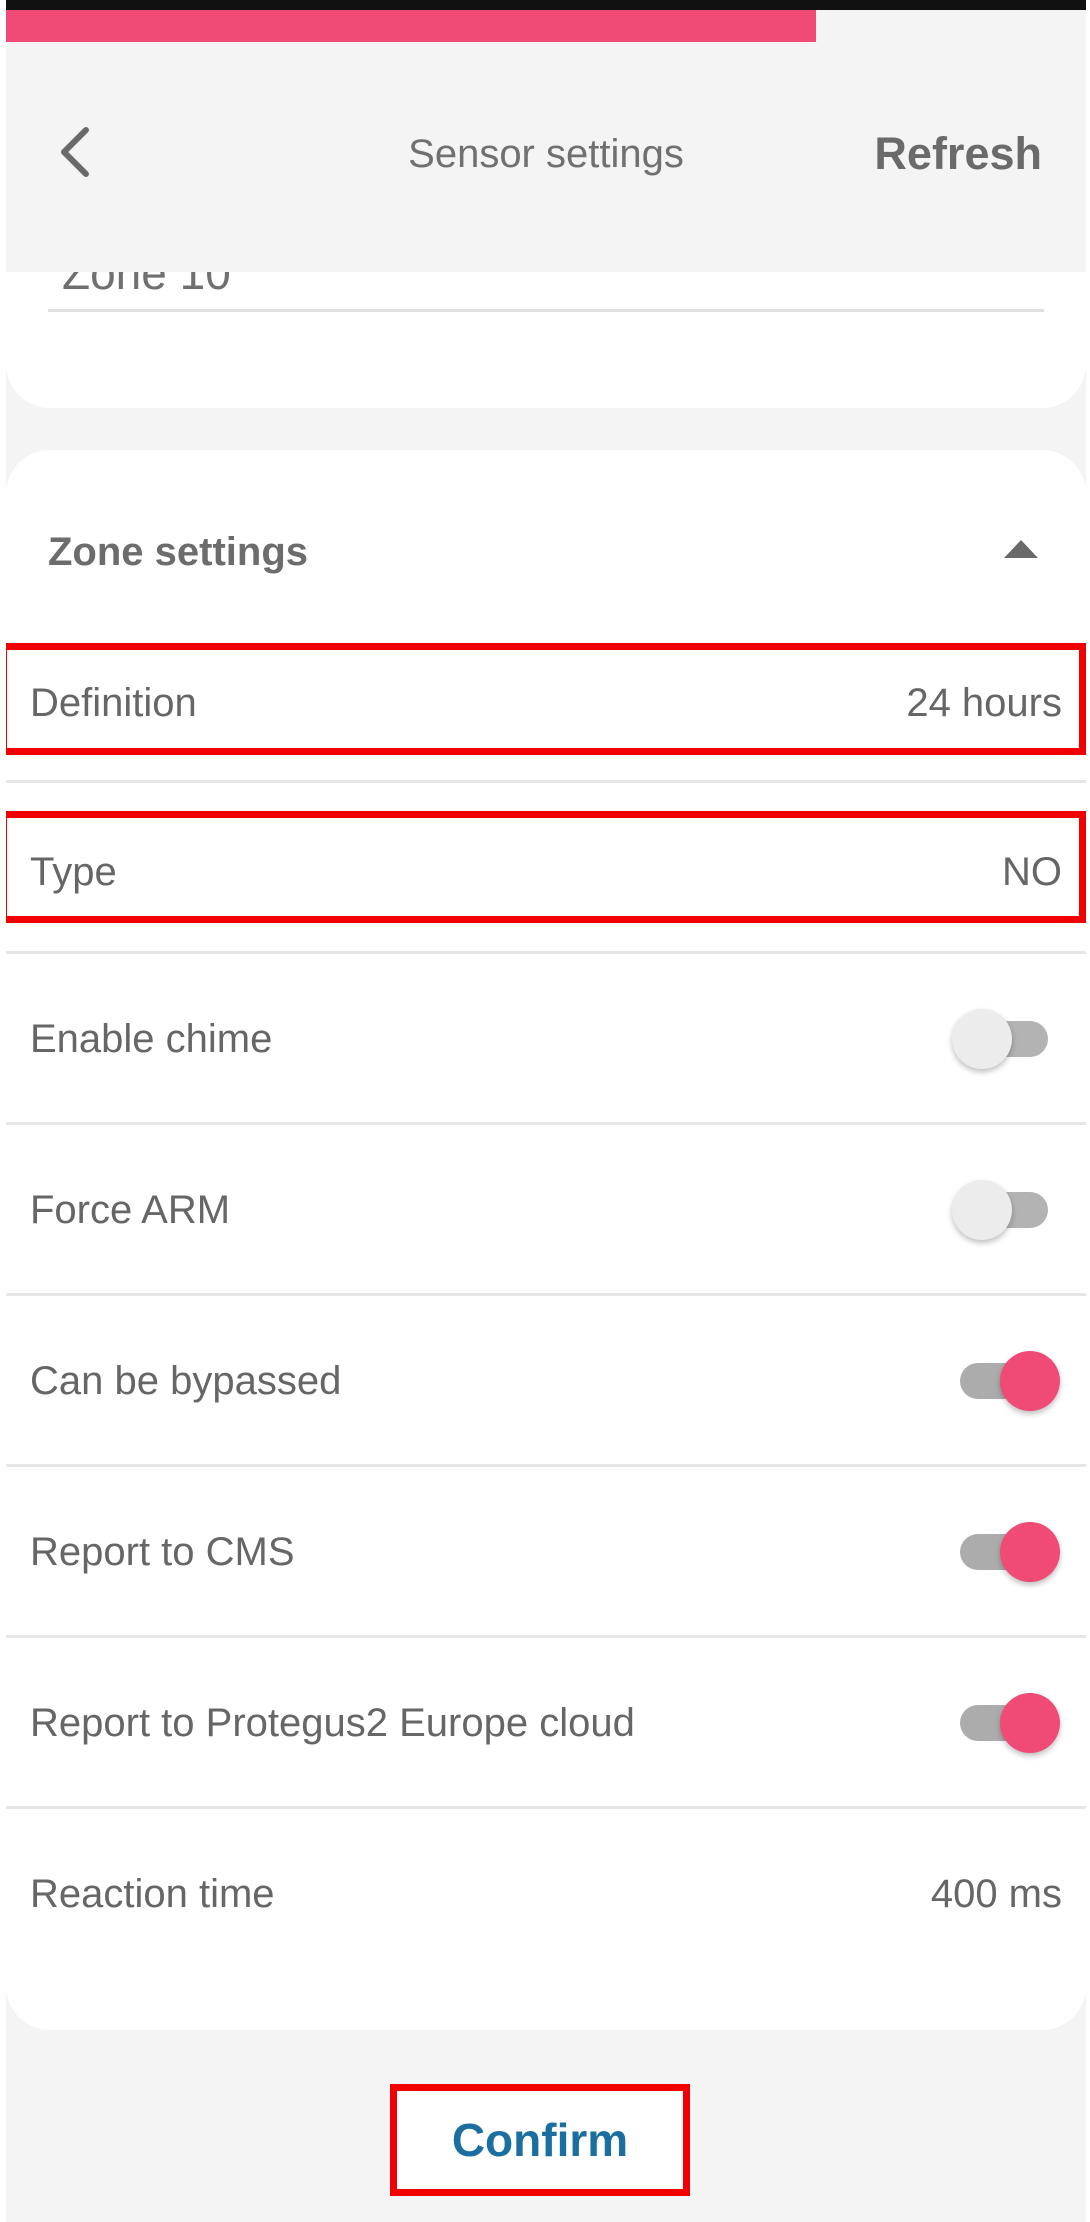 Image resolution: width=1090 pixels, height=2222 pixels. What do you see at coordinates (332, 1722) in the screenshot?
I see `report-to-cloud-label: Report to Protegus2 Europe cloud` at bounding box center [332, 1722].